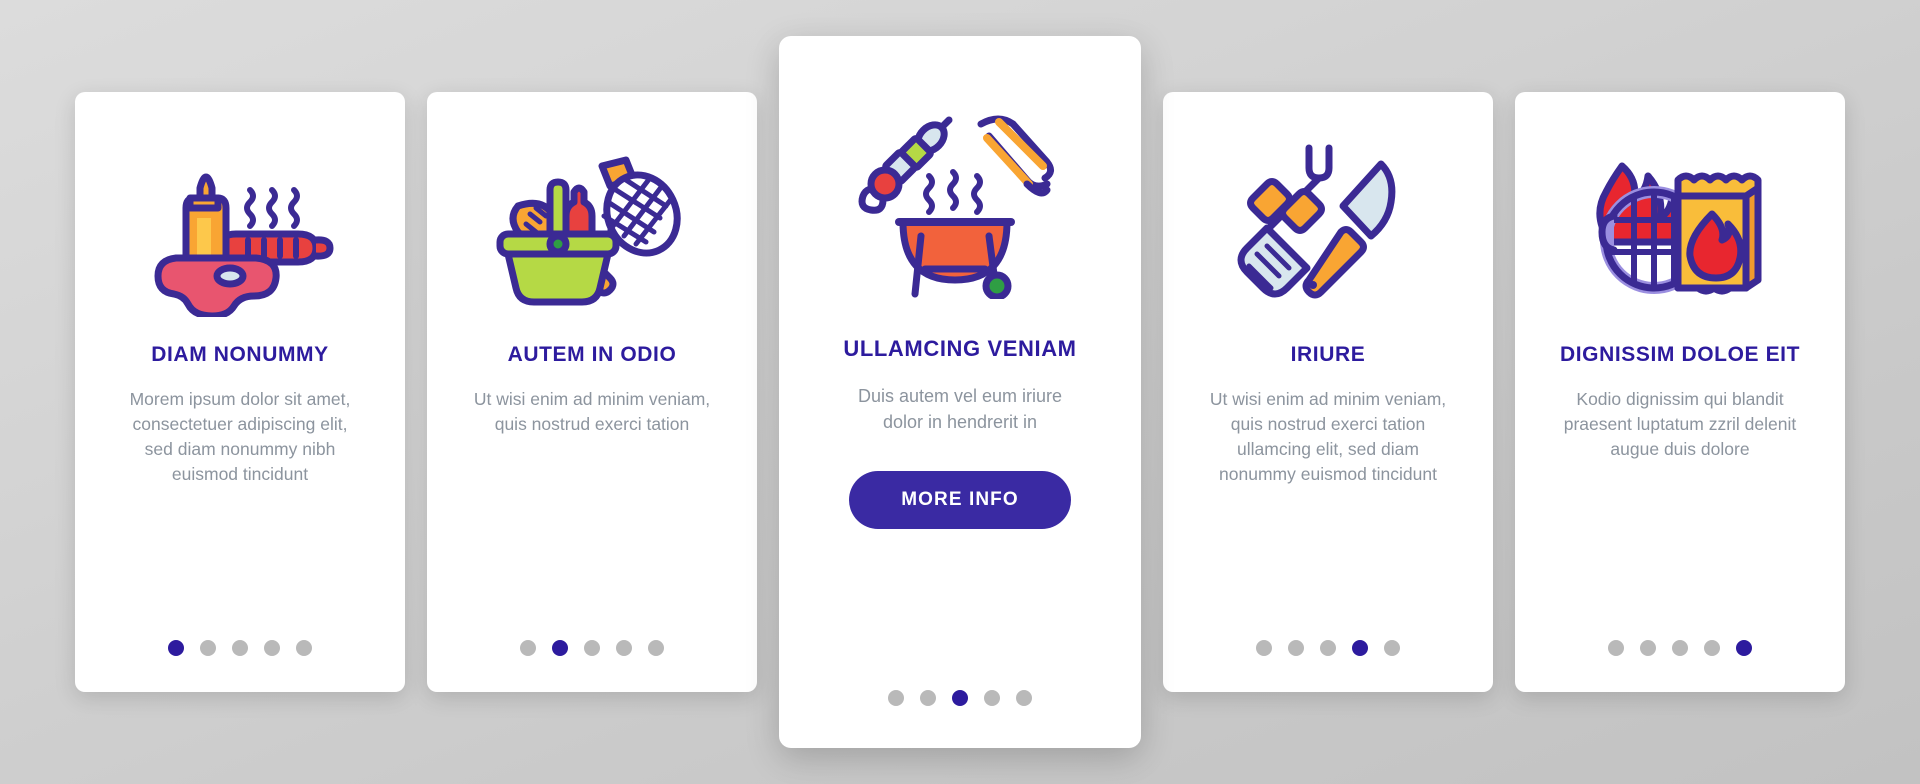 The image size is (1920, 784). Describe the element at coordinates (1680, 217) in the screenshot. I see `charcoal-bag-flame-grill-icon` at that location.